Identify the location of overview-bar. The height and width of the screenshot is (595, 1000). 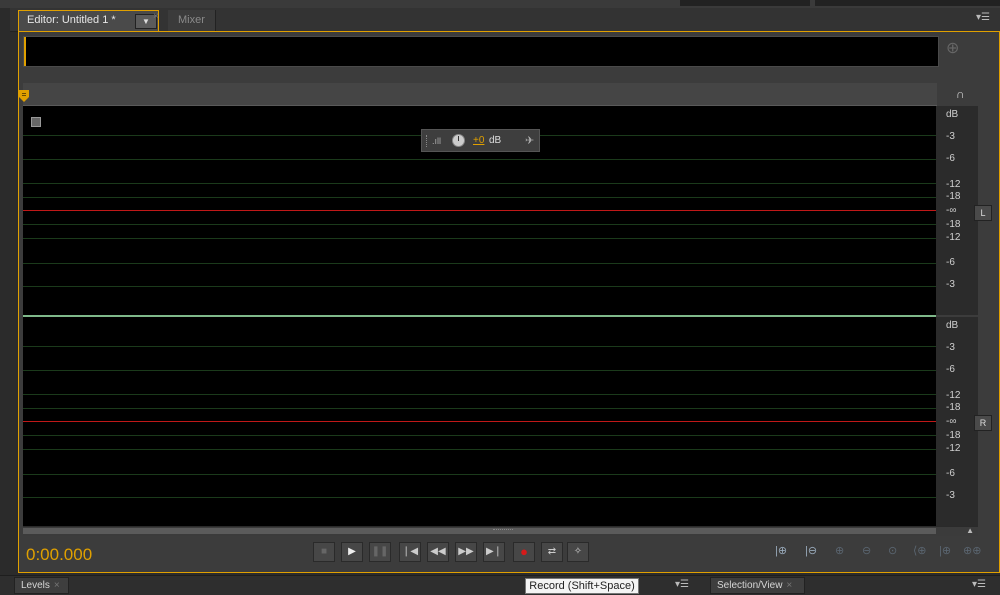
(481, 51).